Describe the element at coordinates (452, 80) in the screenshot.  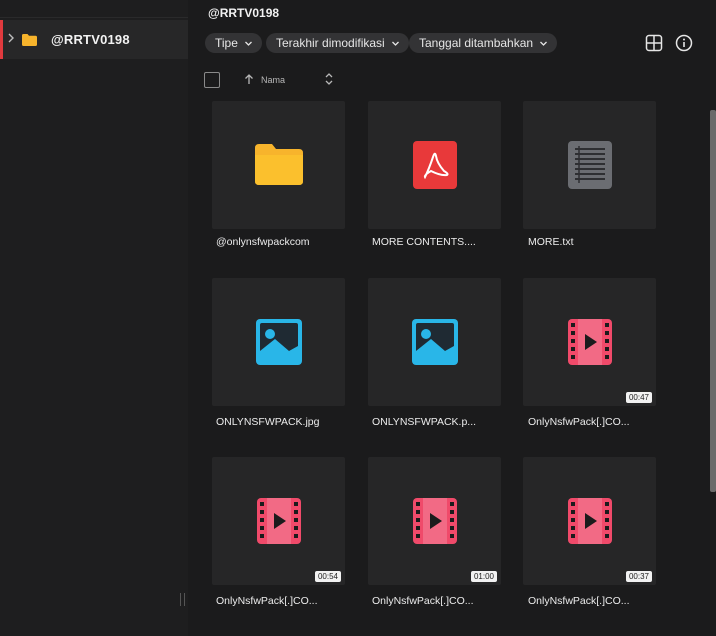
I see `sort-header: Nama` at that location.